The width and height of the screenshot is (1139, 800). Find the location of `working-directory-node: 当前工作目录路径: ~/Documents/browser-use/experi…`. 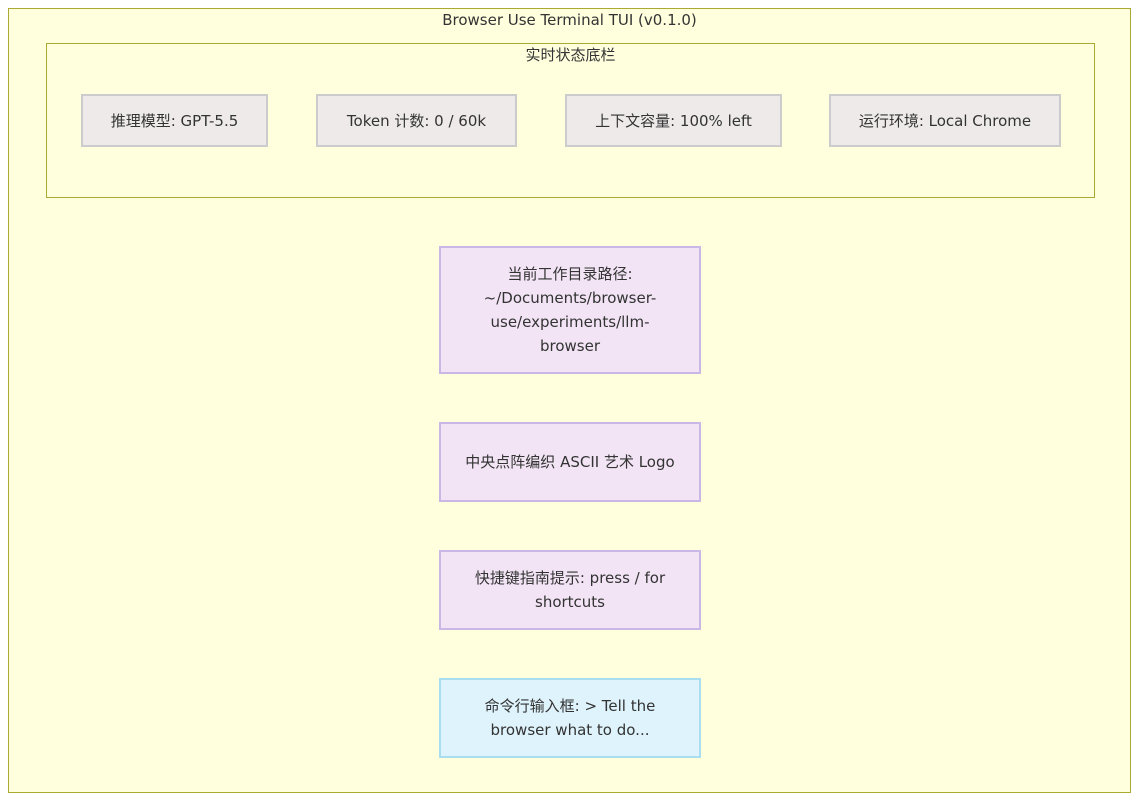

working-directory-node: 当前工作目录路径: ~/Documents/browser-use/experi… is located at coordinates (570, 310).